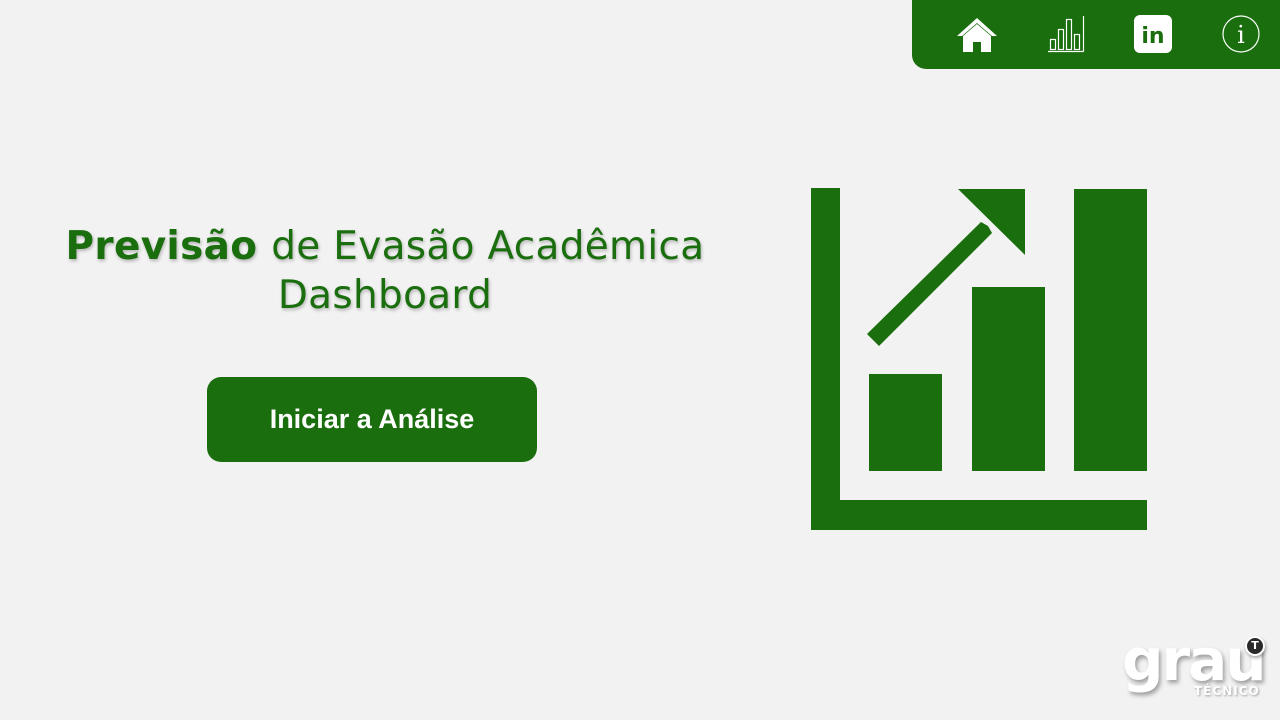 This screenshot has width=1280, height=720. Describe the element at coordinates (1096, 34) in the screenshot. I see `top-navigation-bar: in i` at that location.